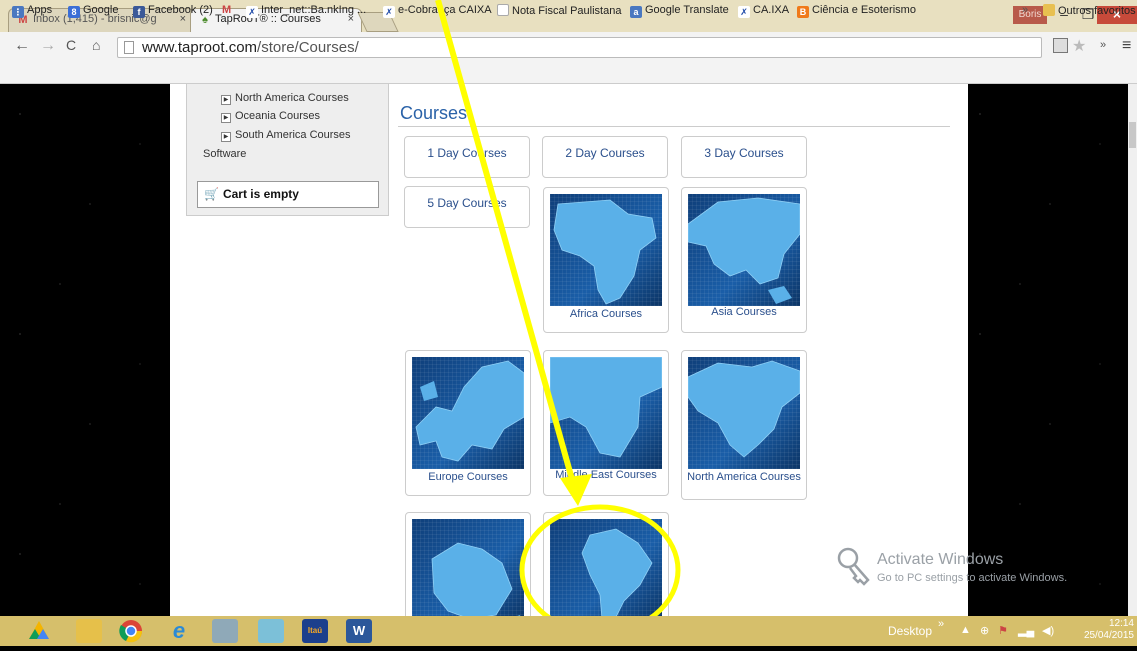 The image size is (1137, 651). What do you see at coordinates (1132, 135) in the screenshot?
I see `scroll-thumb` at bounding box center [1132, 135].